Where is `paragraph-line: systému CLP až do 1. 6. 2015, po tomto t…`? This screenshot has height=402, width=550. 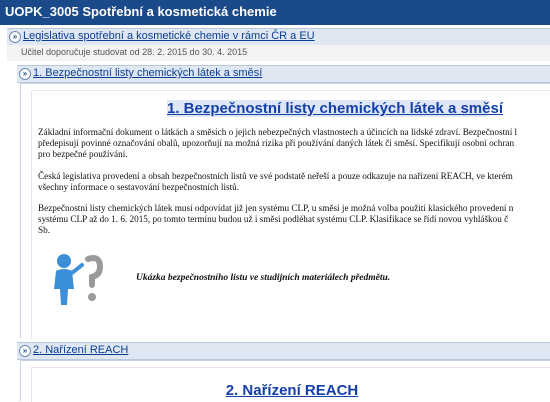
paragraph-line: systému CLP až do 1. 6. 2015, po tomto t… is located at coordinates (273, 219).